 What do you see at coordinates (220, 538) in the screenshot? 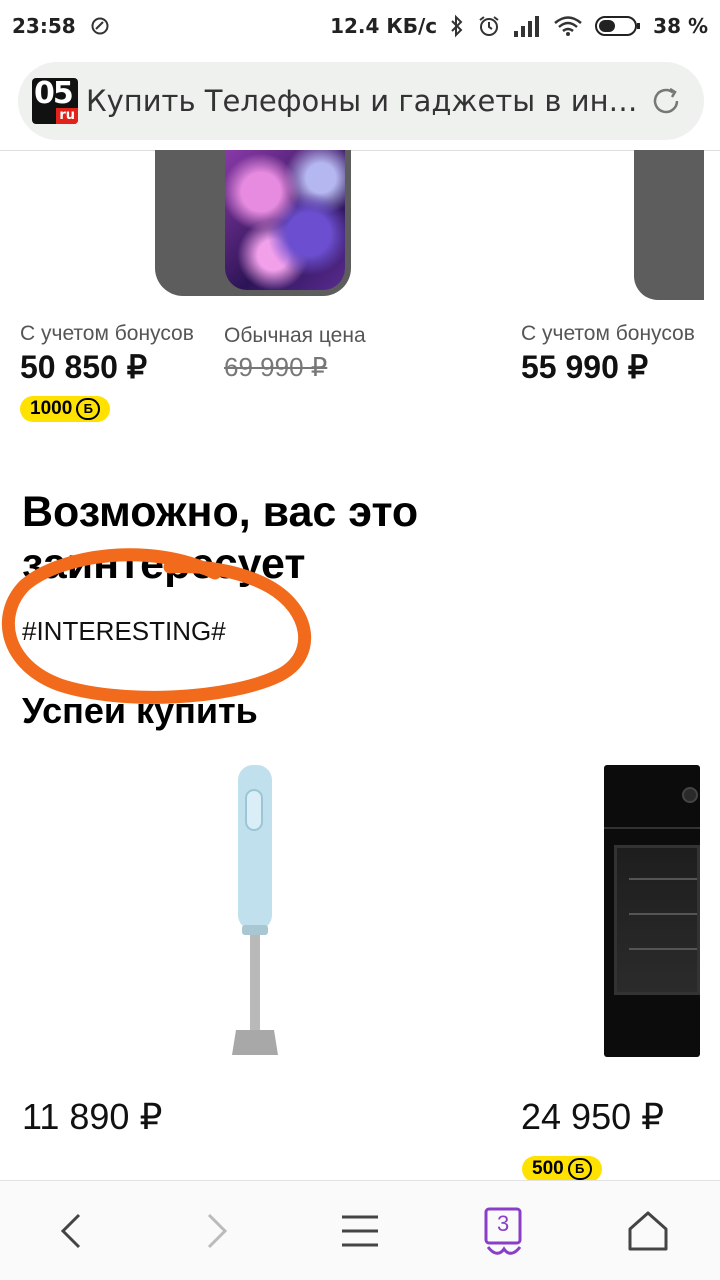
I see `section-title-interesting: Возможно, вас это заинтересует` at bounding box center [220, 538].